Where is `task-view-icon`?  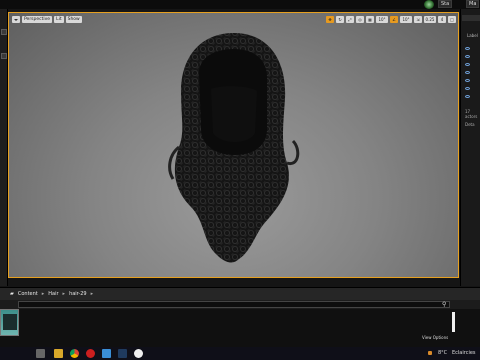
task-view-icon is located at coordinates (40, 353).